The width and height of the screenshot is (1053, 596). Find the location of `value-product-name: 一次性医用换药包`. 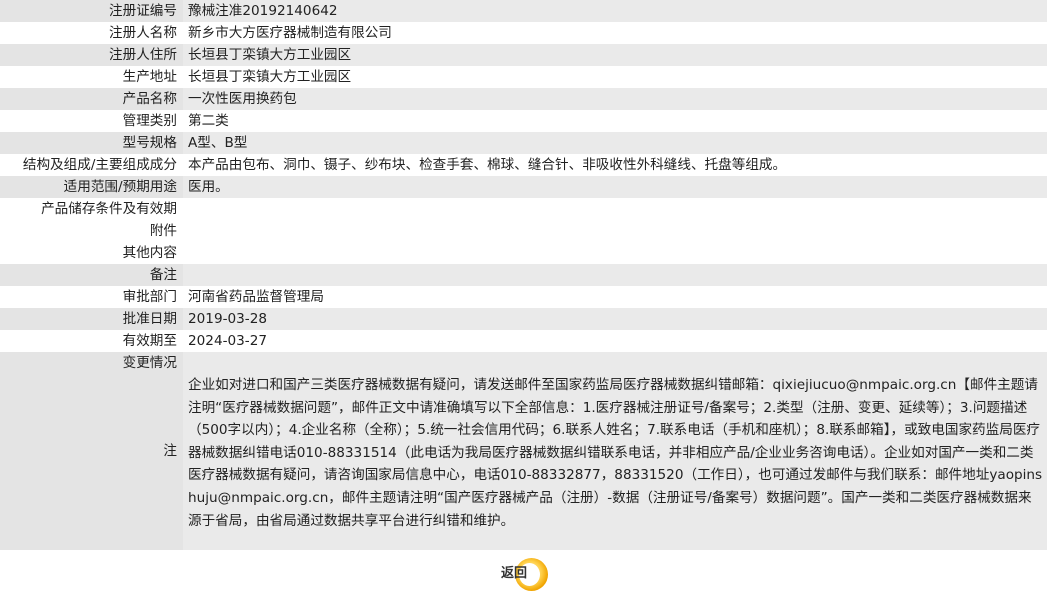

value-product-name: 一次性医用换药包 is located at coordinates (242, 99).